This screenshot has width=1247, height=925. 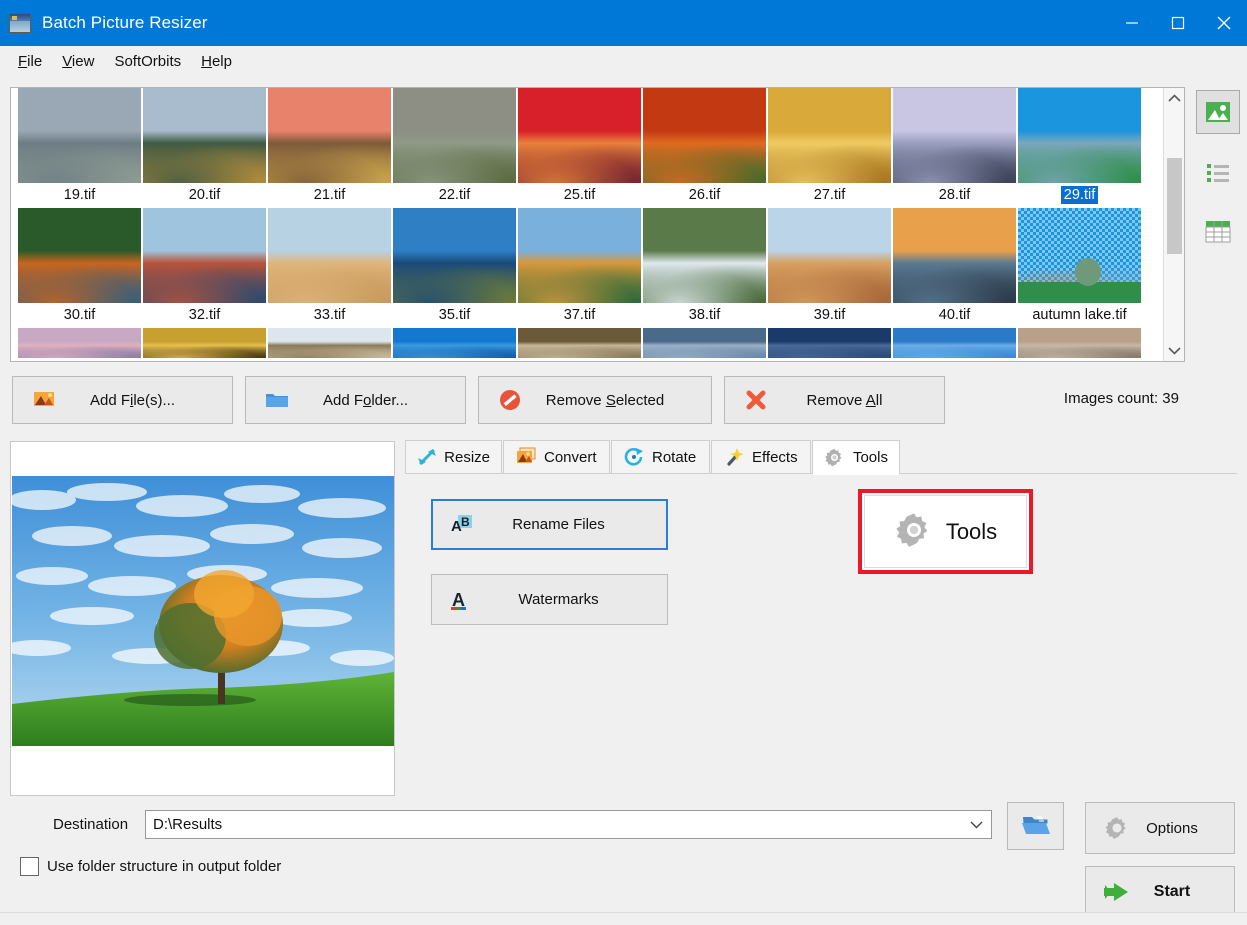 What do you see at coordinates (1218, 232) in the screenshot?
I see `view-mode-details` at bounding box center [1218, 232].